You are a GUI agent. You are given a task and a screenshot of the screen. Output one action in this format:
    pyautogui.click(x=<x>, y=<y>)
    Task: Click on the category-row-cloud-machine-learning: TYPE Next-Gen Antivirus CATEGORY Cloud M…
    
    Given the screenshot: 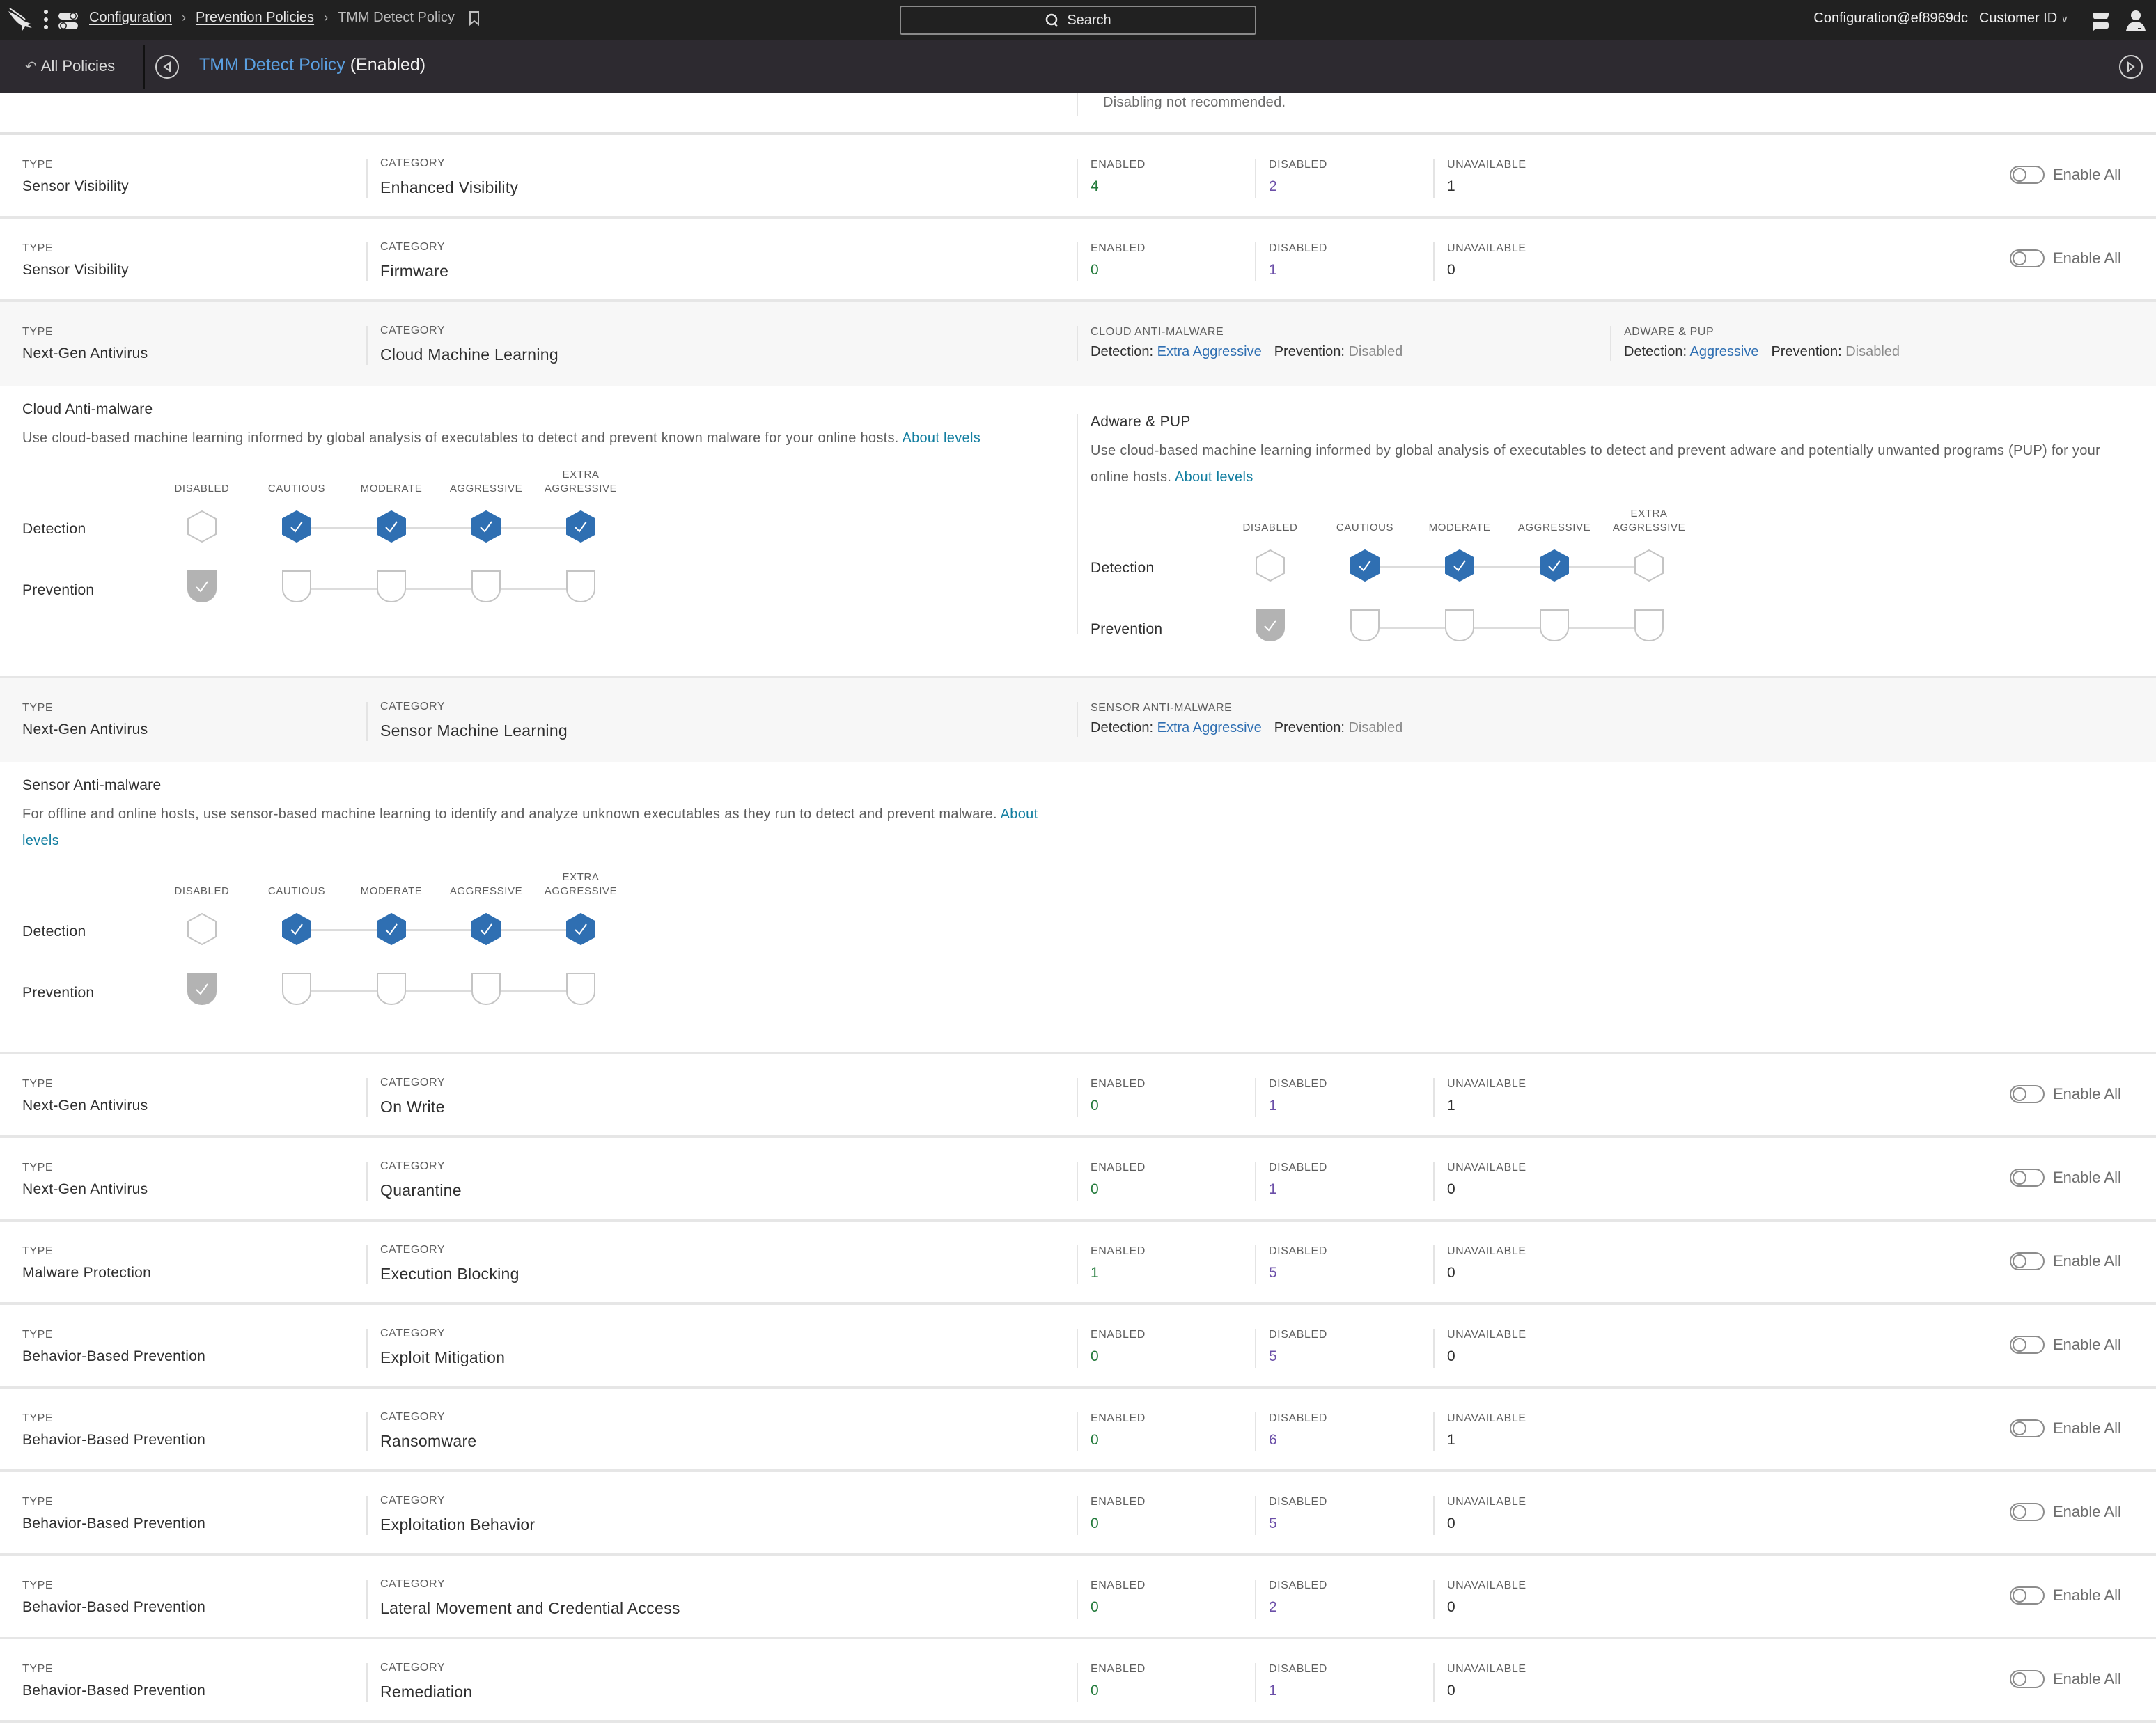 What is the action you would take?
    pyautogui.click(x=1078, y=344)
    